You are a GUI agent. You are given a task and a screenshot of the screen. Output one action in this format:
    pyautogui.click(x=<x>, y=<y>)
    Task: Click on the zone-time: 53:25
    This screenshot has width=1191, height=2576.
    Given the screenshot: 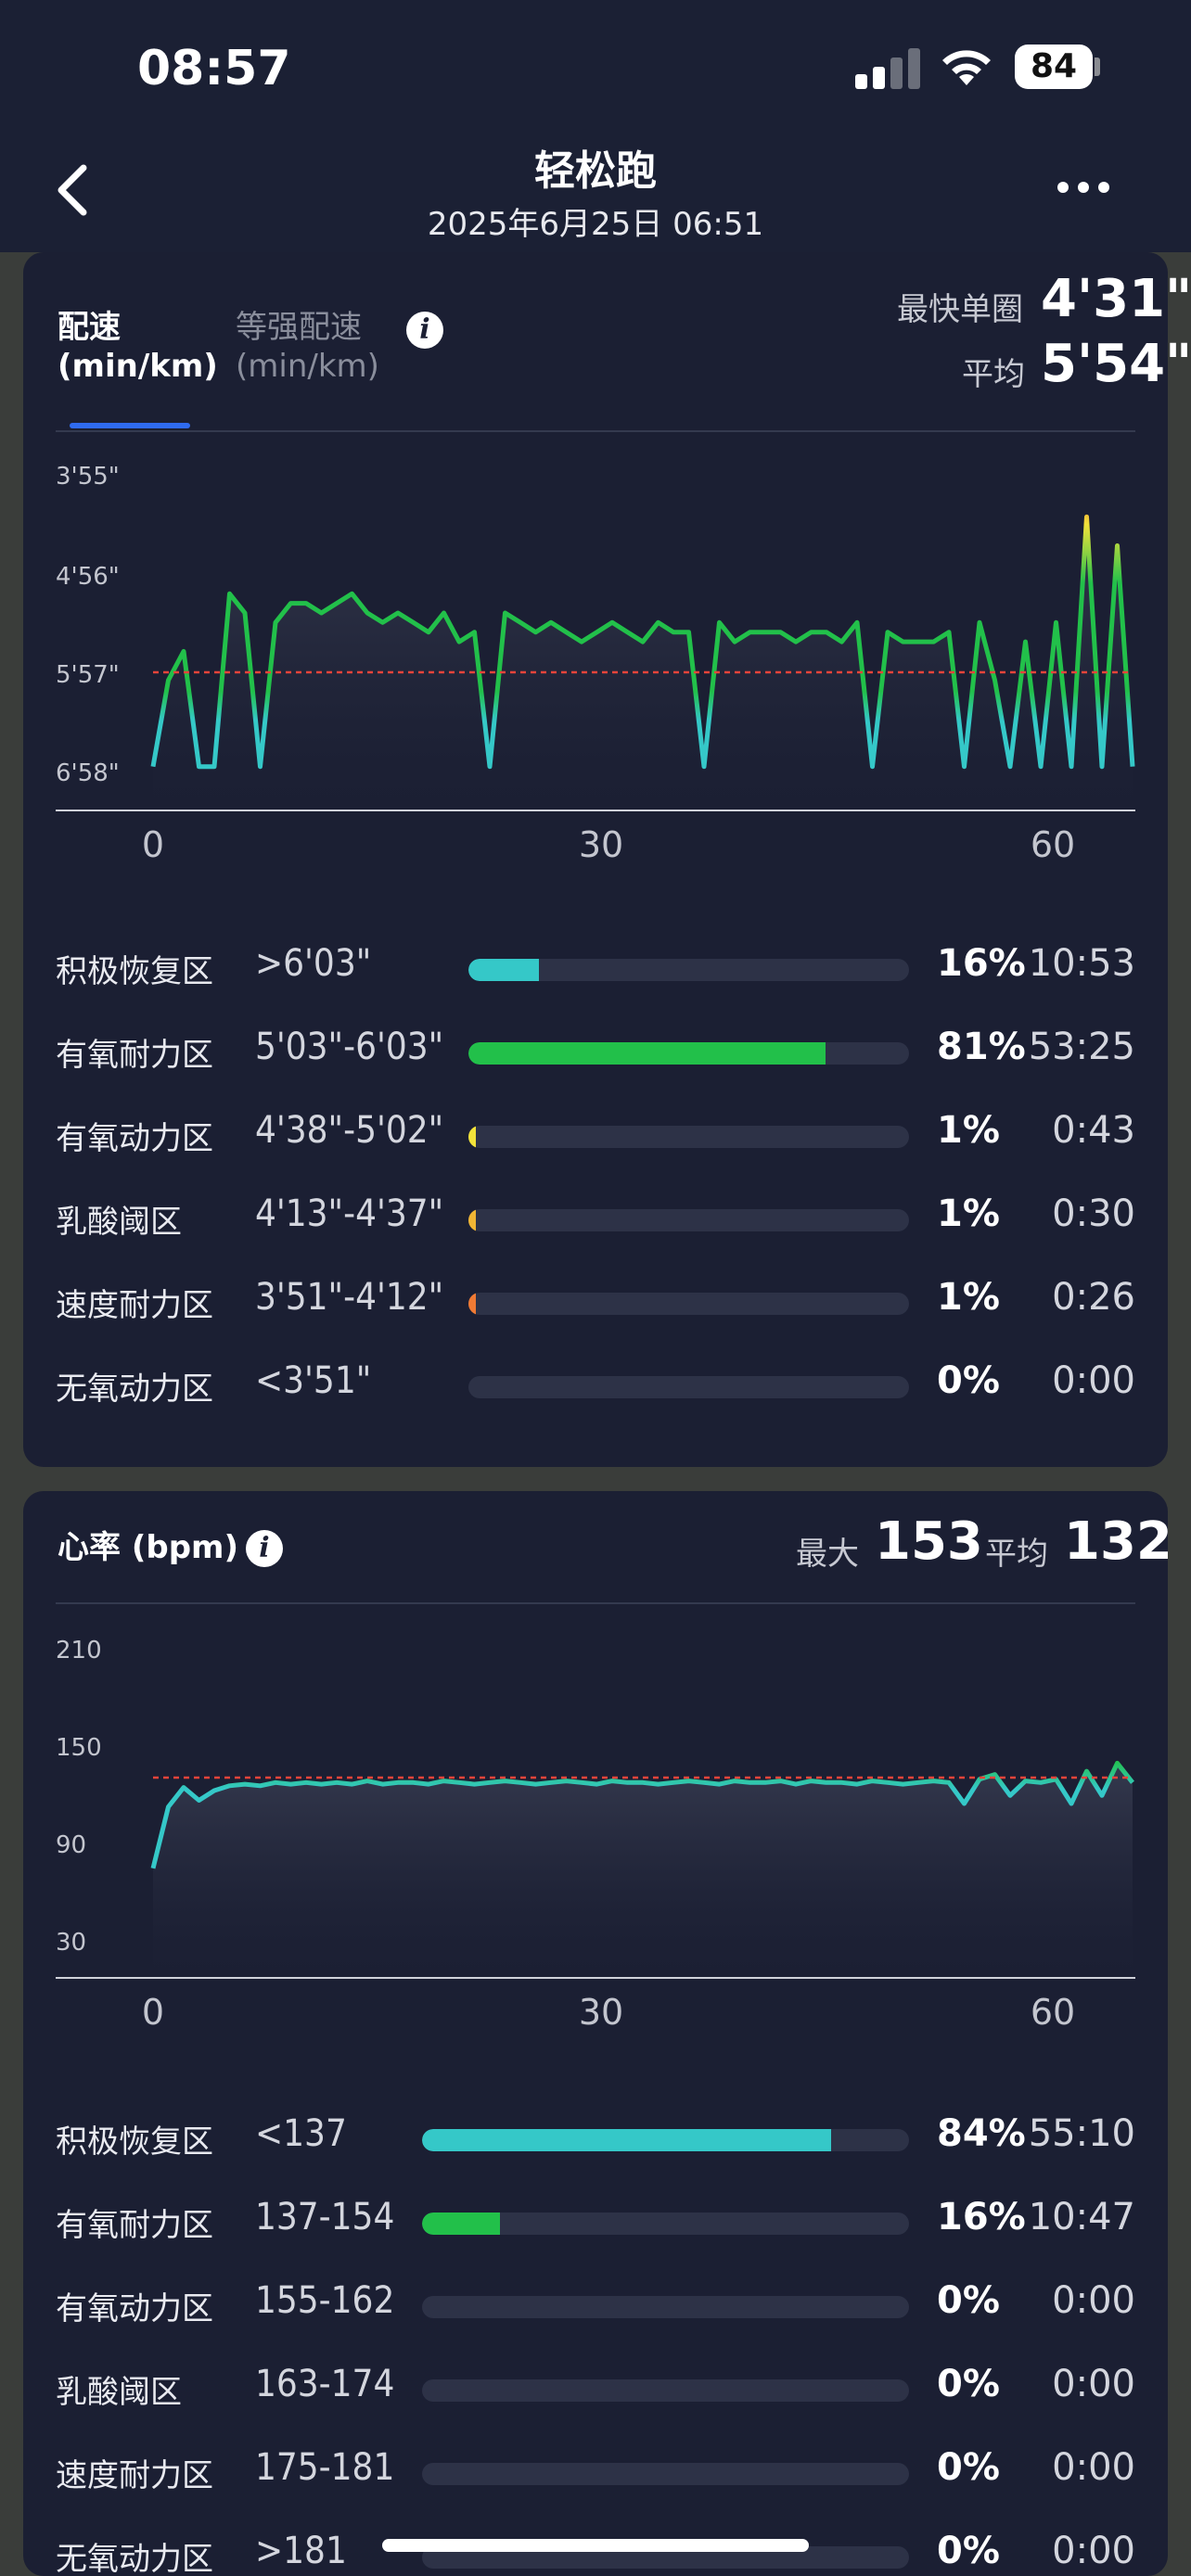 What is the action you would take?
    pyautogui.click(x=1081, y=1047)
    